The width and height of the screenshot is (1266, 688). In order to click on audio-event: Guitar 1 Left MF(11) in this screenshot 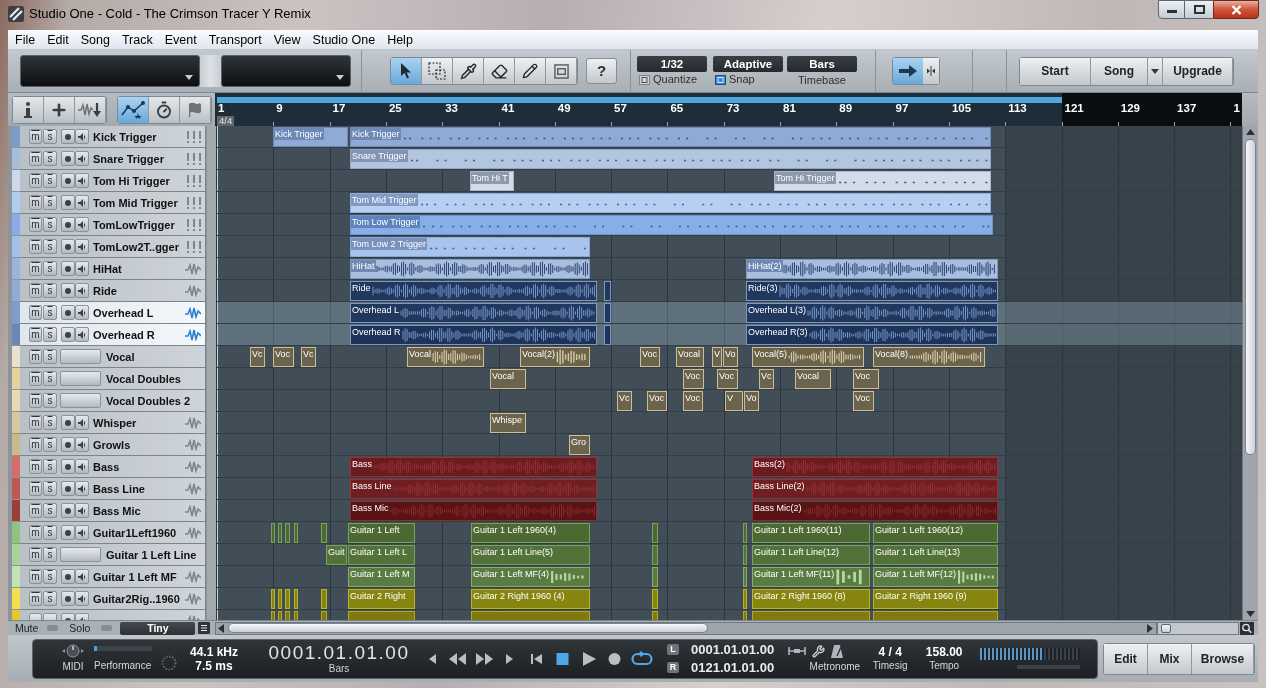, I will do `click(811, 577)`.